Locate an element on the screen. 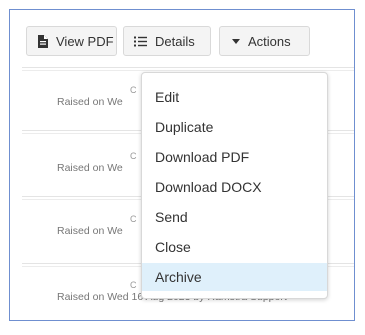  details-label: Details is located at coordinates (175, 41).